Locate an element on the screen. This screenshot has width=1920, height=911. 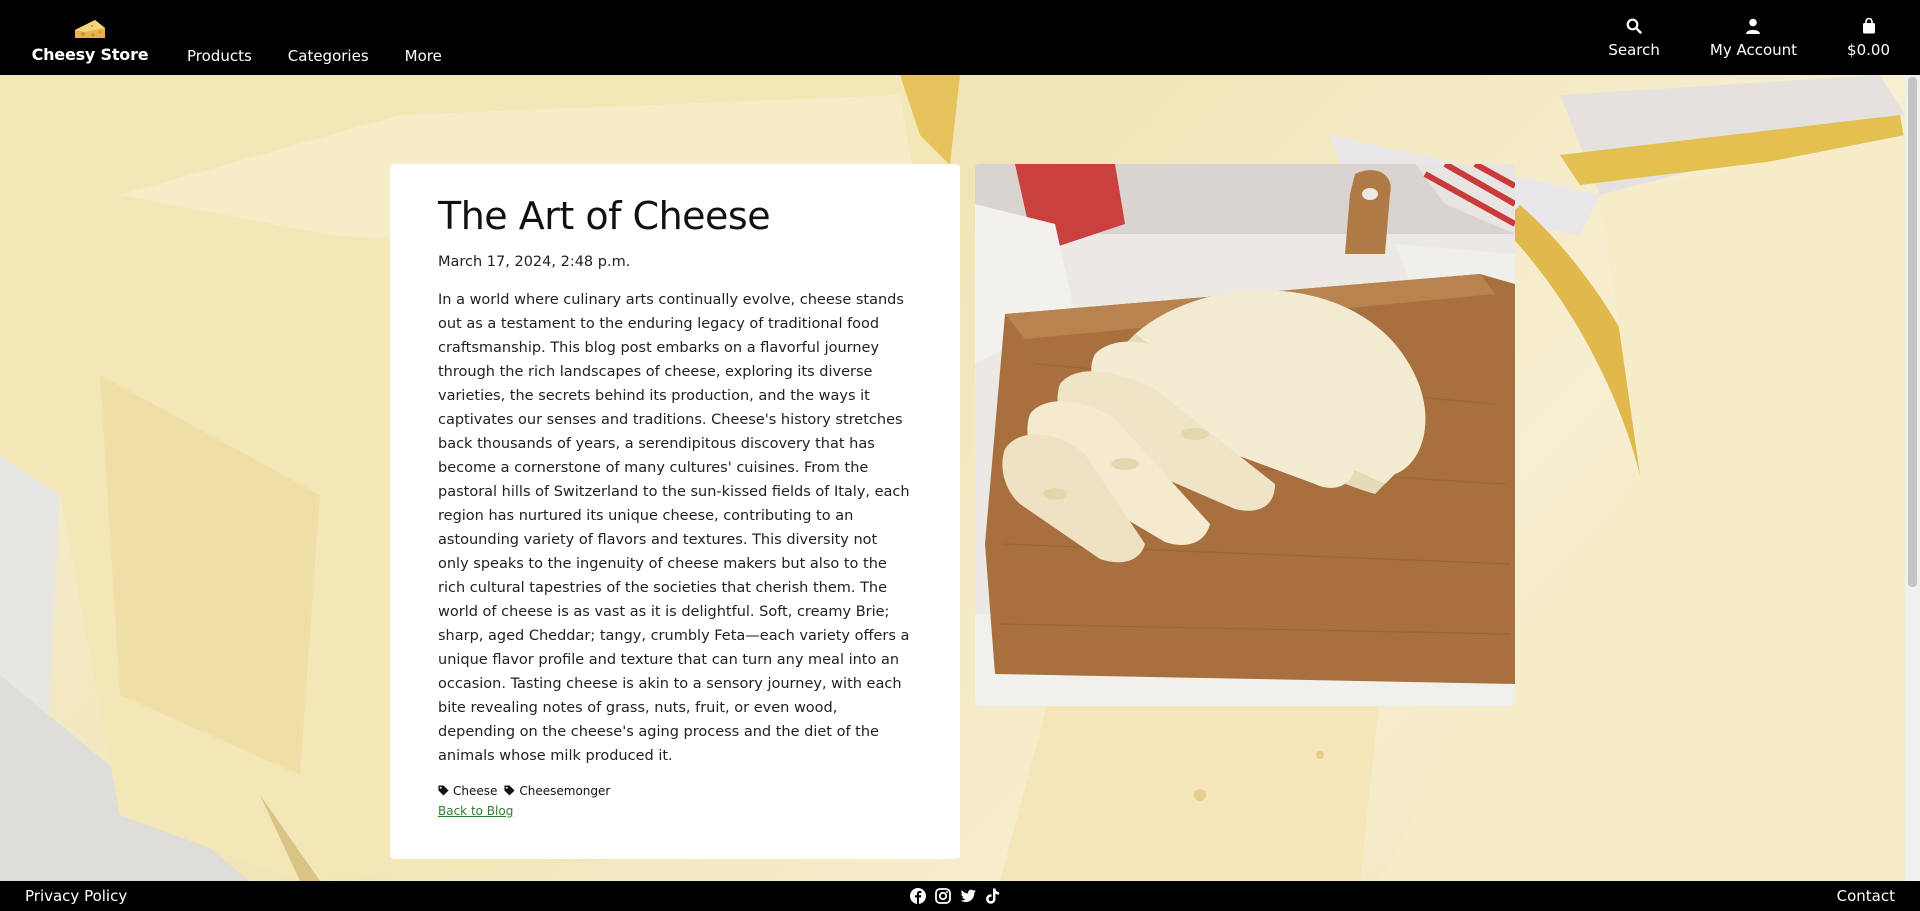
tag-item: Cheesemonger is located at coordinates (557, 791).